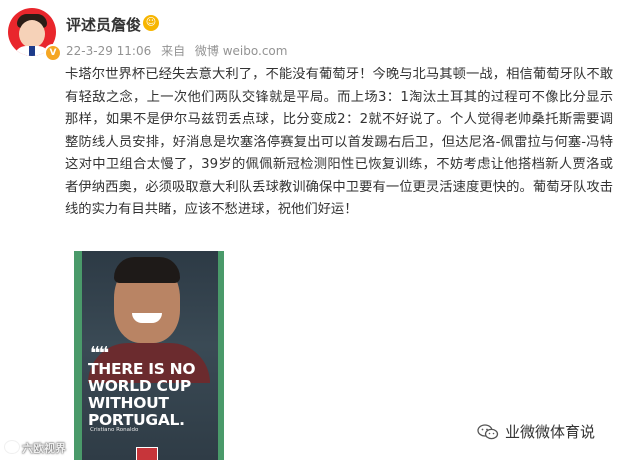  What do you see at coordinates (147, 453) in the screenshot?
I see `pitch-goal-icon` at bounding box center [147, 453].